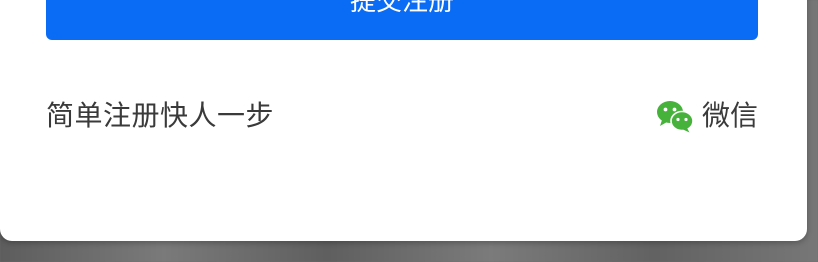  I want to click on submit-register-button: 提交注册, so click(402, 20).